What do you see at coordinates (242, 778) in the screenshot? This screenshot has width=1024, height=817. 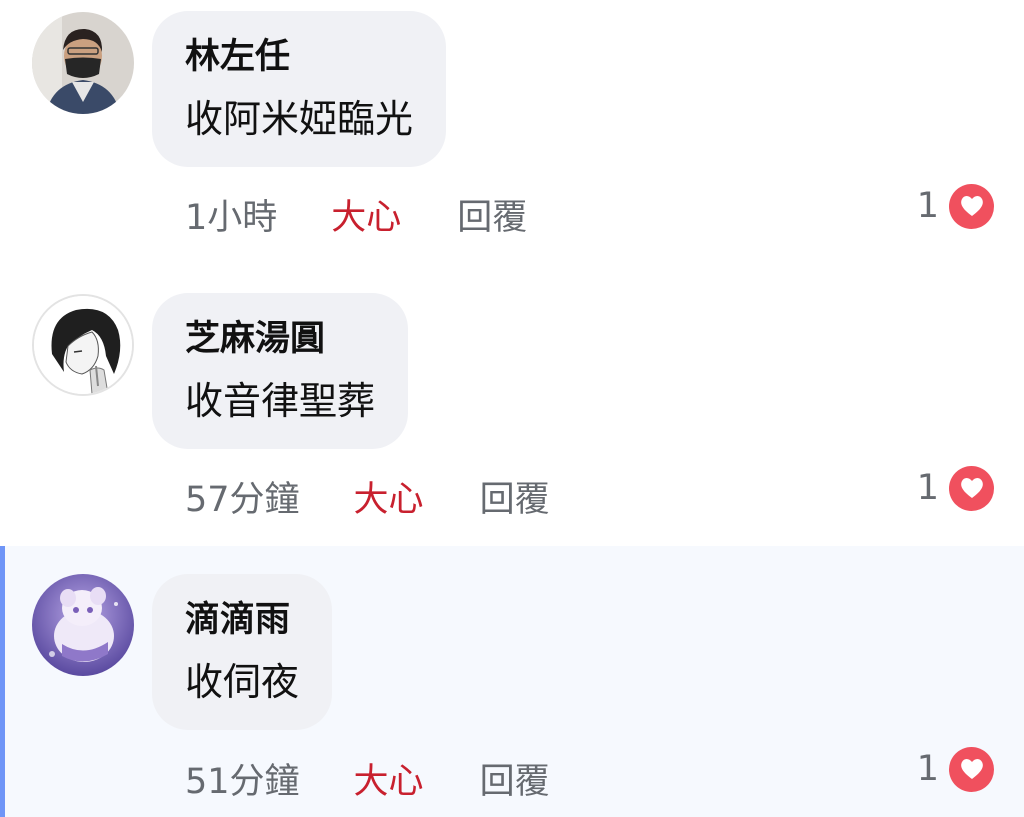 I see `comment-timestamp: 51分鐘` at bounding box center [242, 778].